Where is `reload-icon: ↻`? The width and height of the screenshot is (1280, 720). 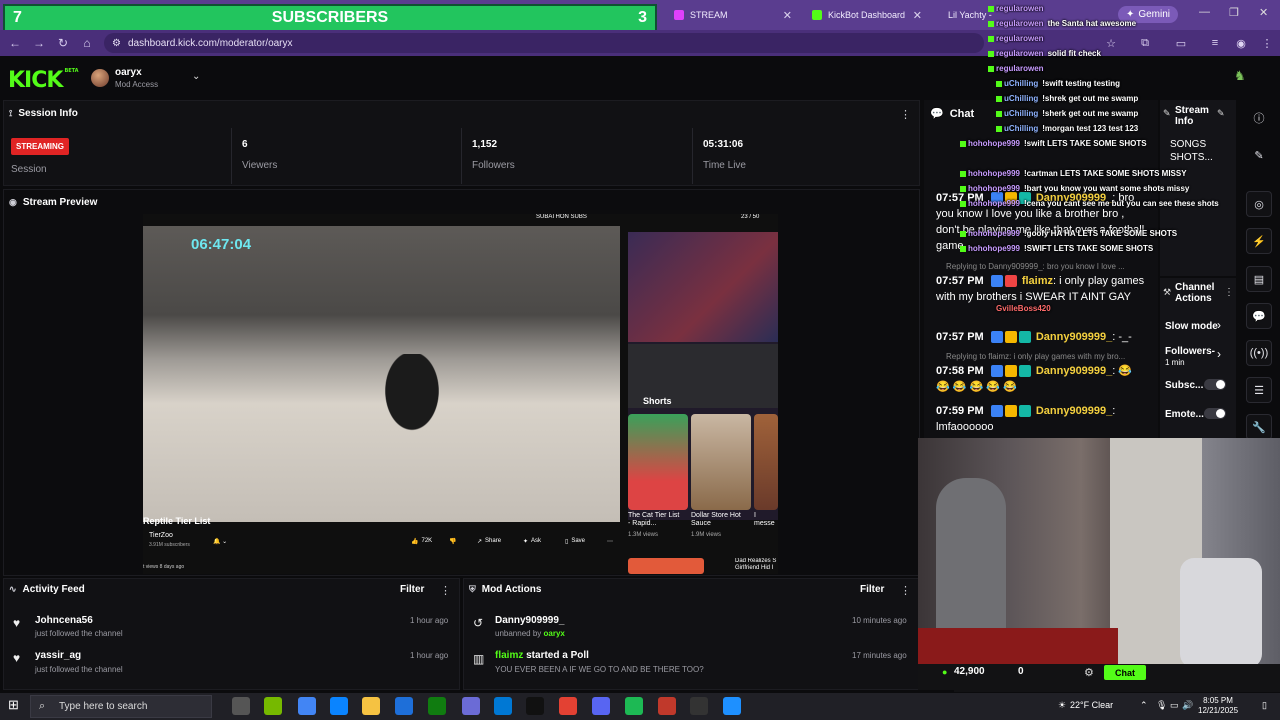 reload-icon: ↻ is located at coordinates (63, 43).